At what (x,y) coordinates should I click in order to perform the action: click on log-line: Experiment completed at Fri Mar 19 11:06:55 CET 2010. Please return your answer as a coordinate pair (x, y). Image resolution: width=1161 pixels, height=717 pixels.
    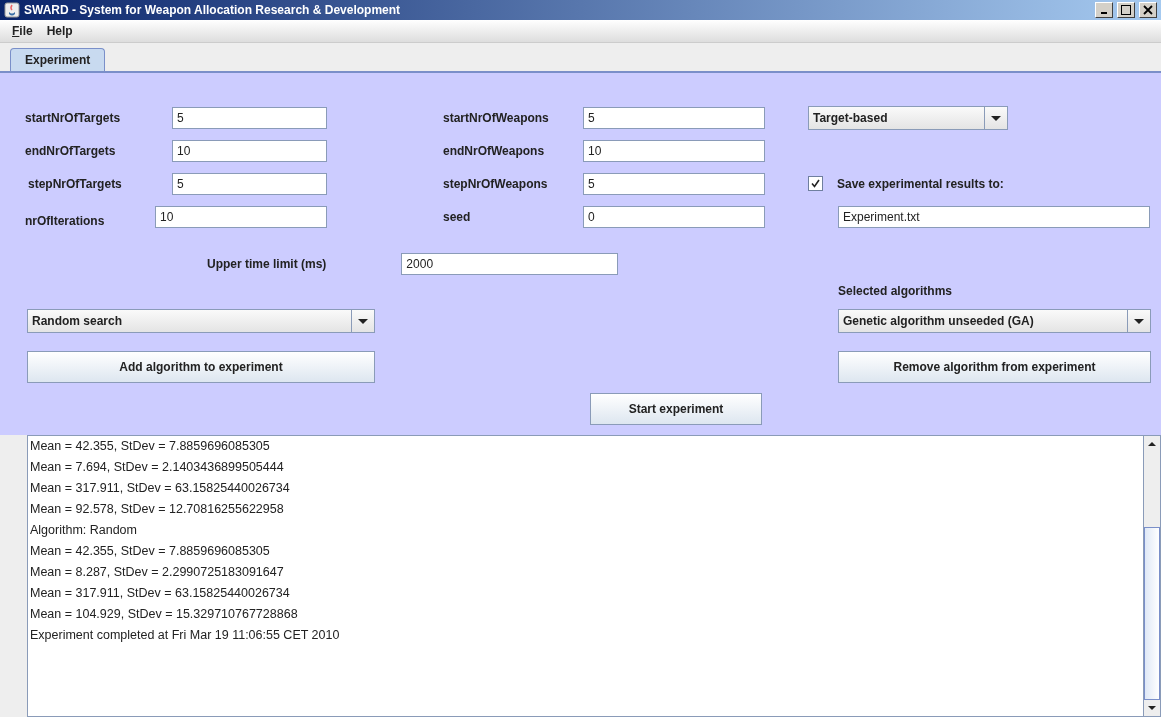
    Looking at the image, I should click on (185, 635).